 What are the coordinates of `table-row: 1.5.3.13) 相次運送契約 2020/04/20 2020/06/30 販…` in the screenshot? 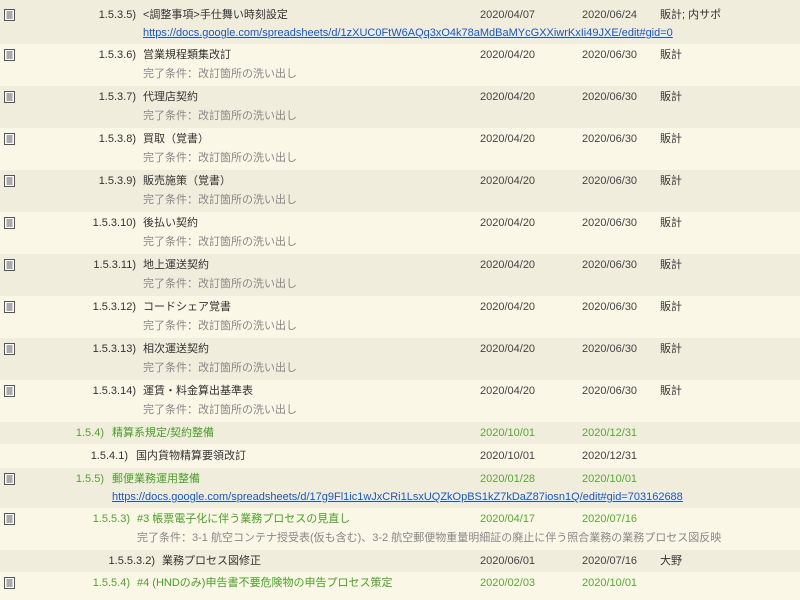 It's located at (400, 359).